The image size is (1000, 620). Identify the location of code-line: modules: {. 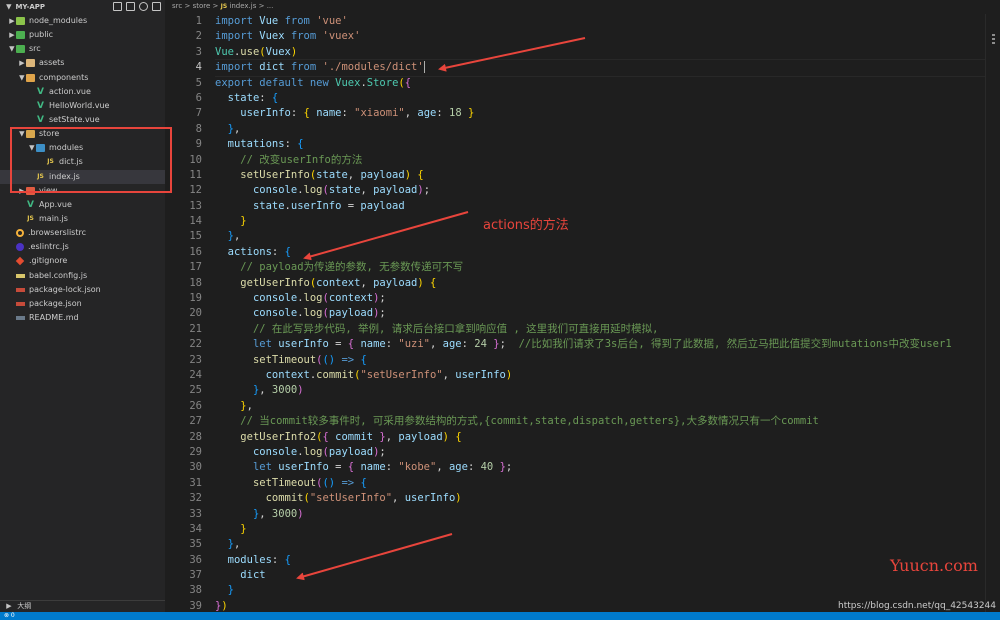
(607, 560).